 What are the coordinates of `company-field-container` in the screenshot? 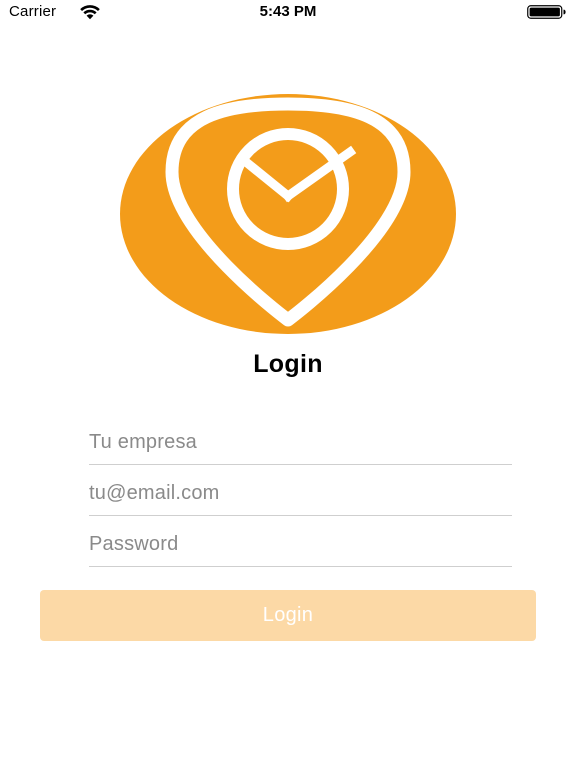 It's located at (300, 439).